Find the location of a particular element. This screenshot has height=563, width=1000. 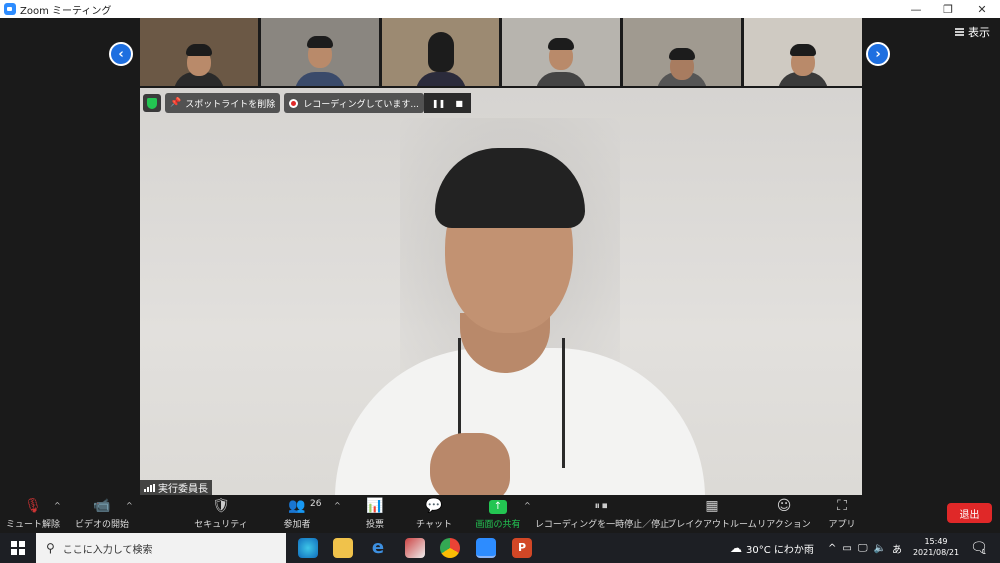

pause-recording-icon: ❚❚ is located at coordinates (438, 103).